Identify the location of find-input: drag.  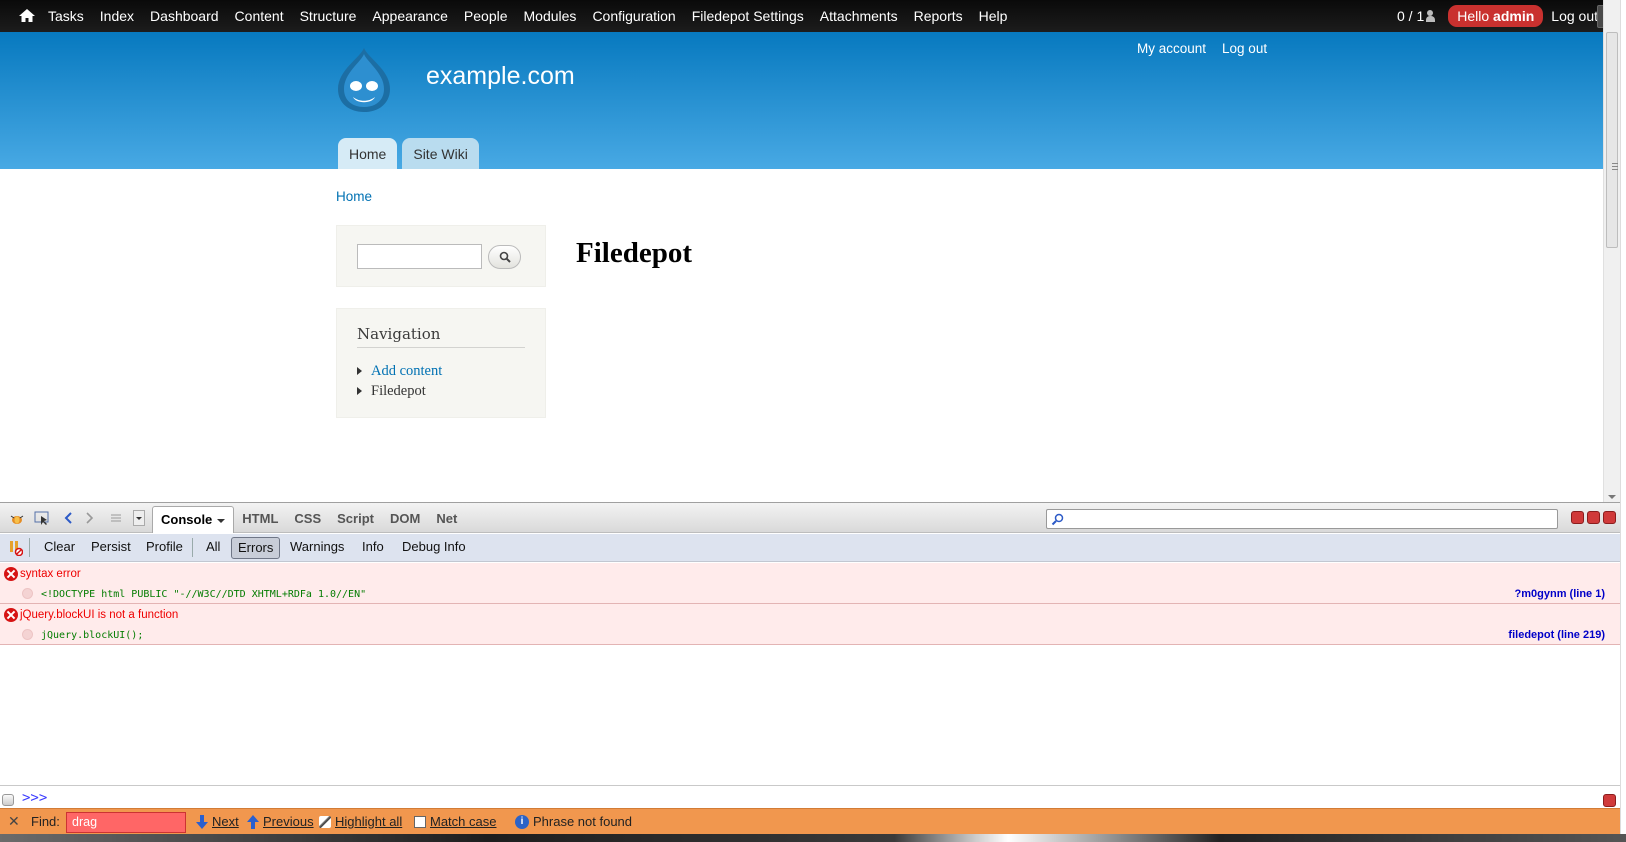
(126, 822).